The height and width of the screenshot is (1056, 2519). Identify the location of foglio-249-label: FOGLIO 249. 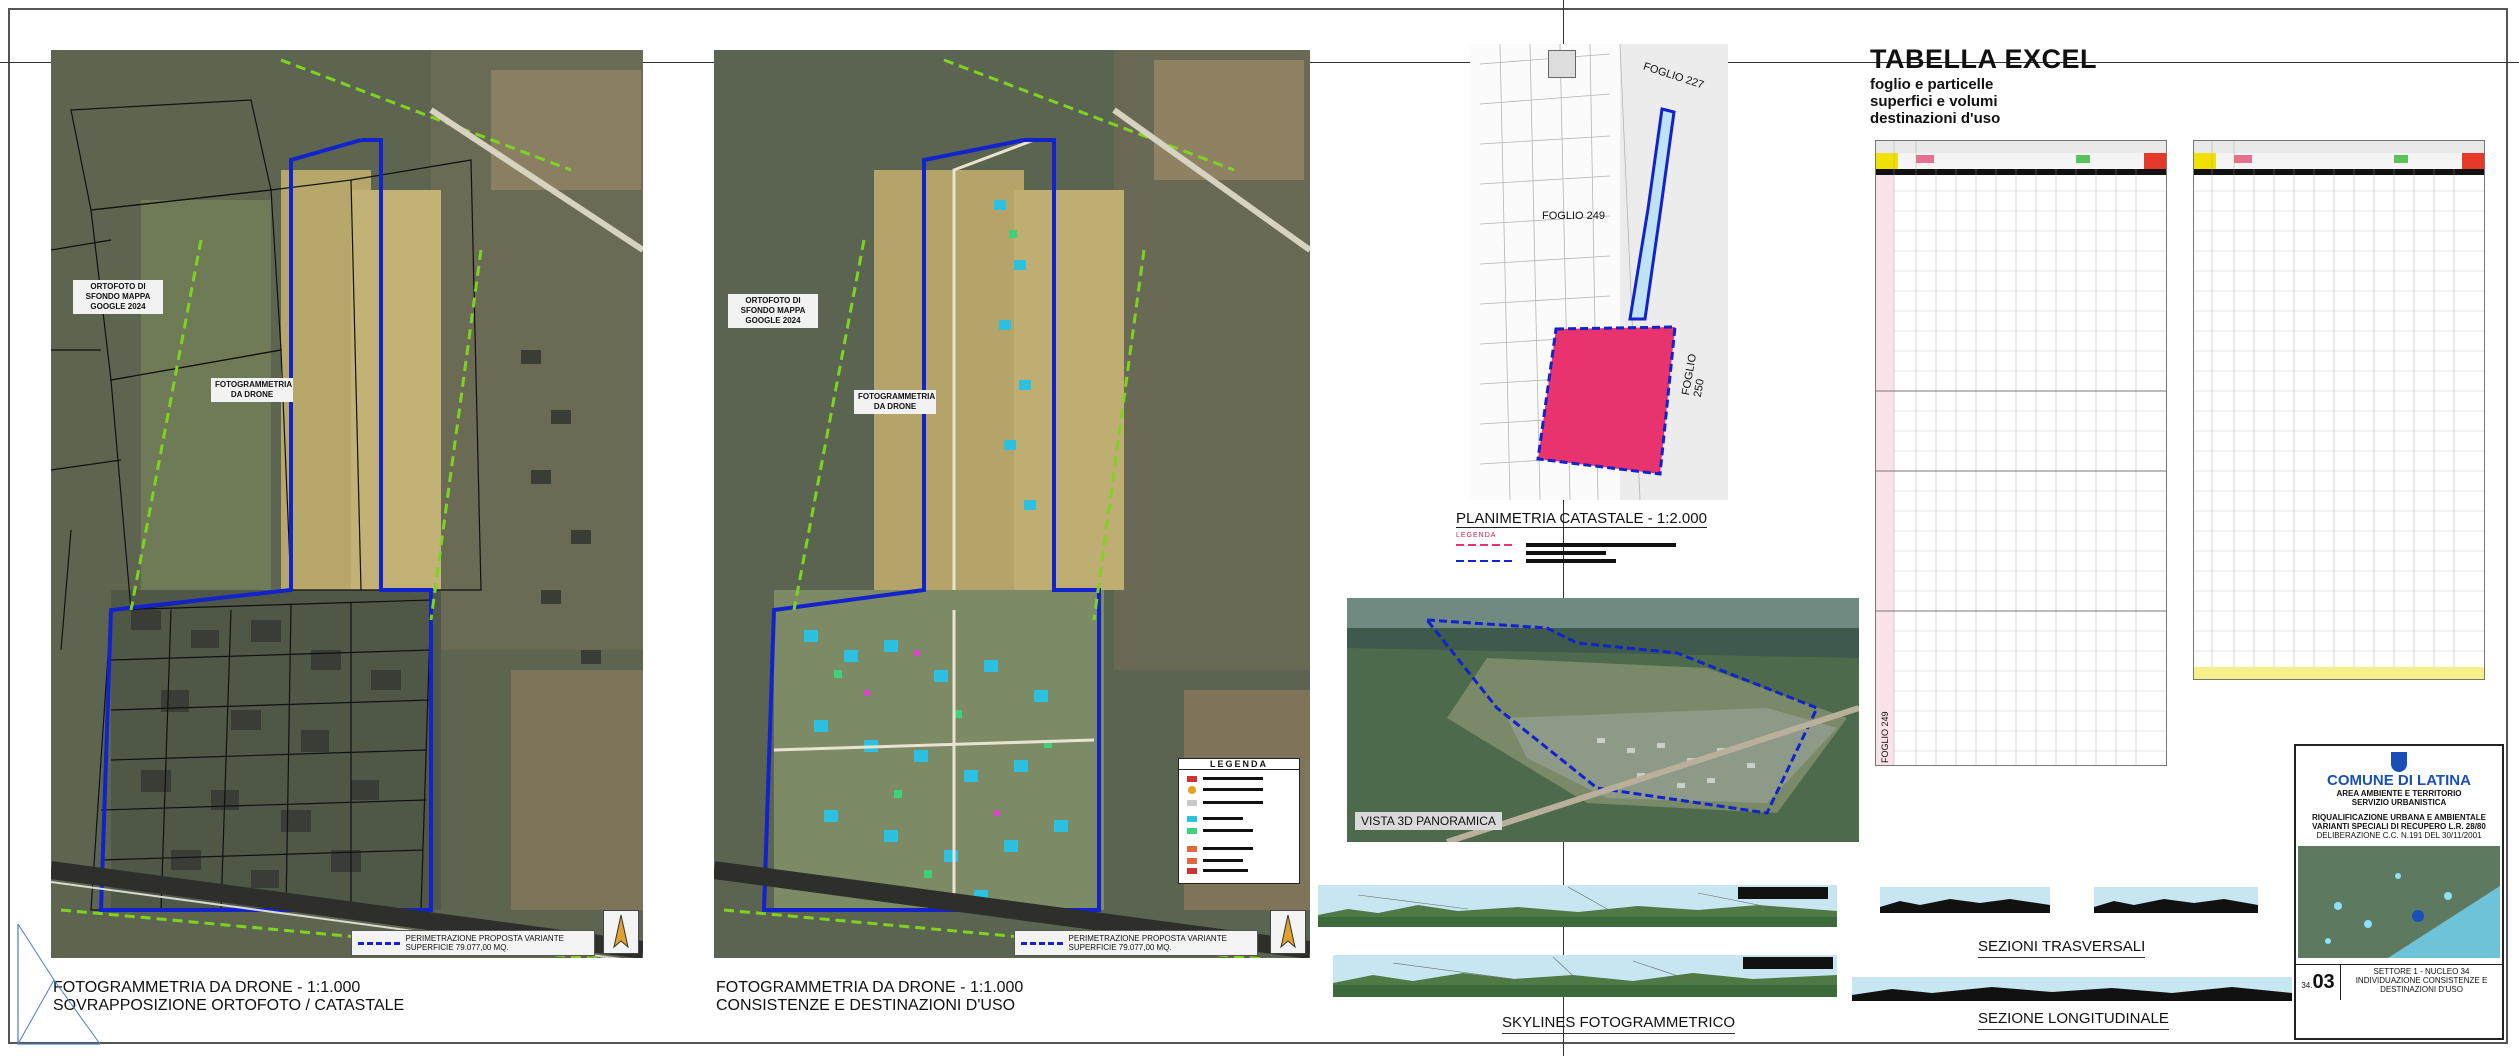
(1573, 216).